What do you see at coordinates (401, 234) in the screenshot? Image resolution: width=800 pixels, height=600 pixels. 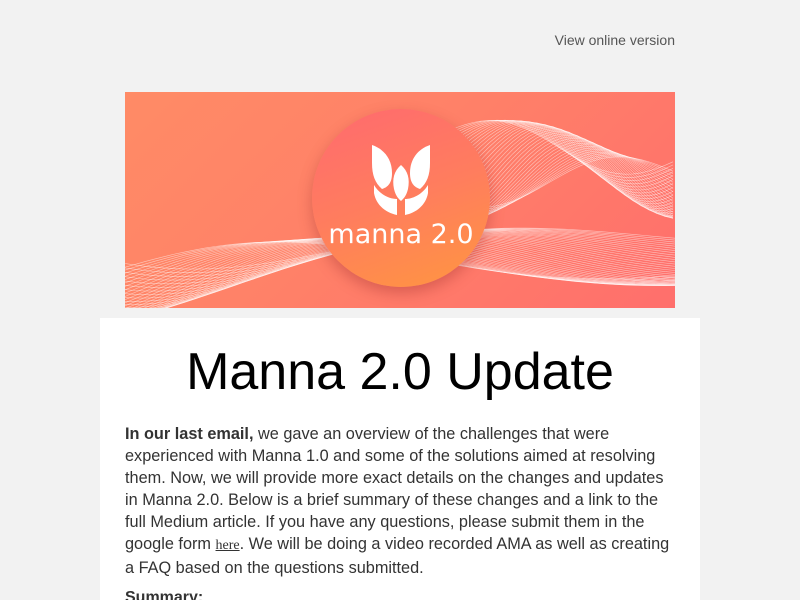 I see `logo-text: manna 2.0` at bounding box center [401, 234].